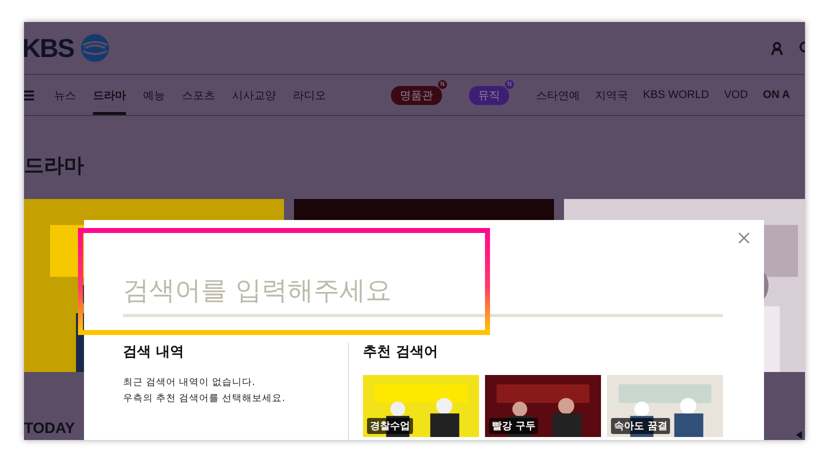 Image resolution: width=829 pixels, height=465 pixels. Describe the element at coordinates (254, 95) in the screenshot. I see `nav-tab: 시사교양` at that location.